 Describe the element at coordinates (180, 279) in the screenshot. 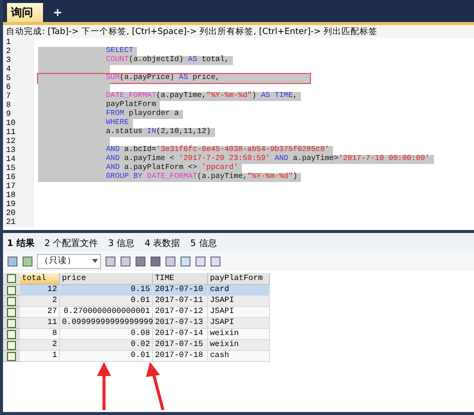

I see `column-header: TIME` at that location.